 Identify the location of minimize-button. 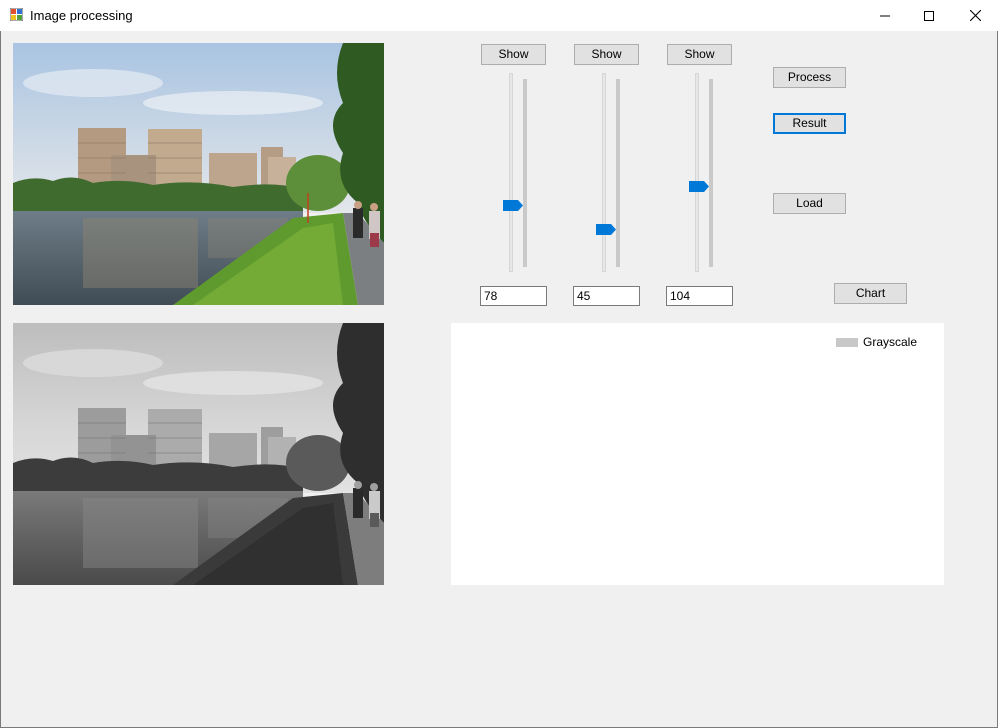
(885, 15).